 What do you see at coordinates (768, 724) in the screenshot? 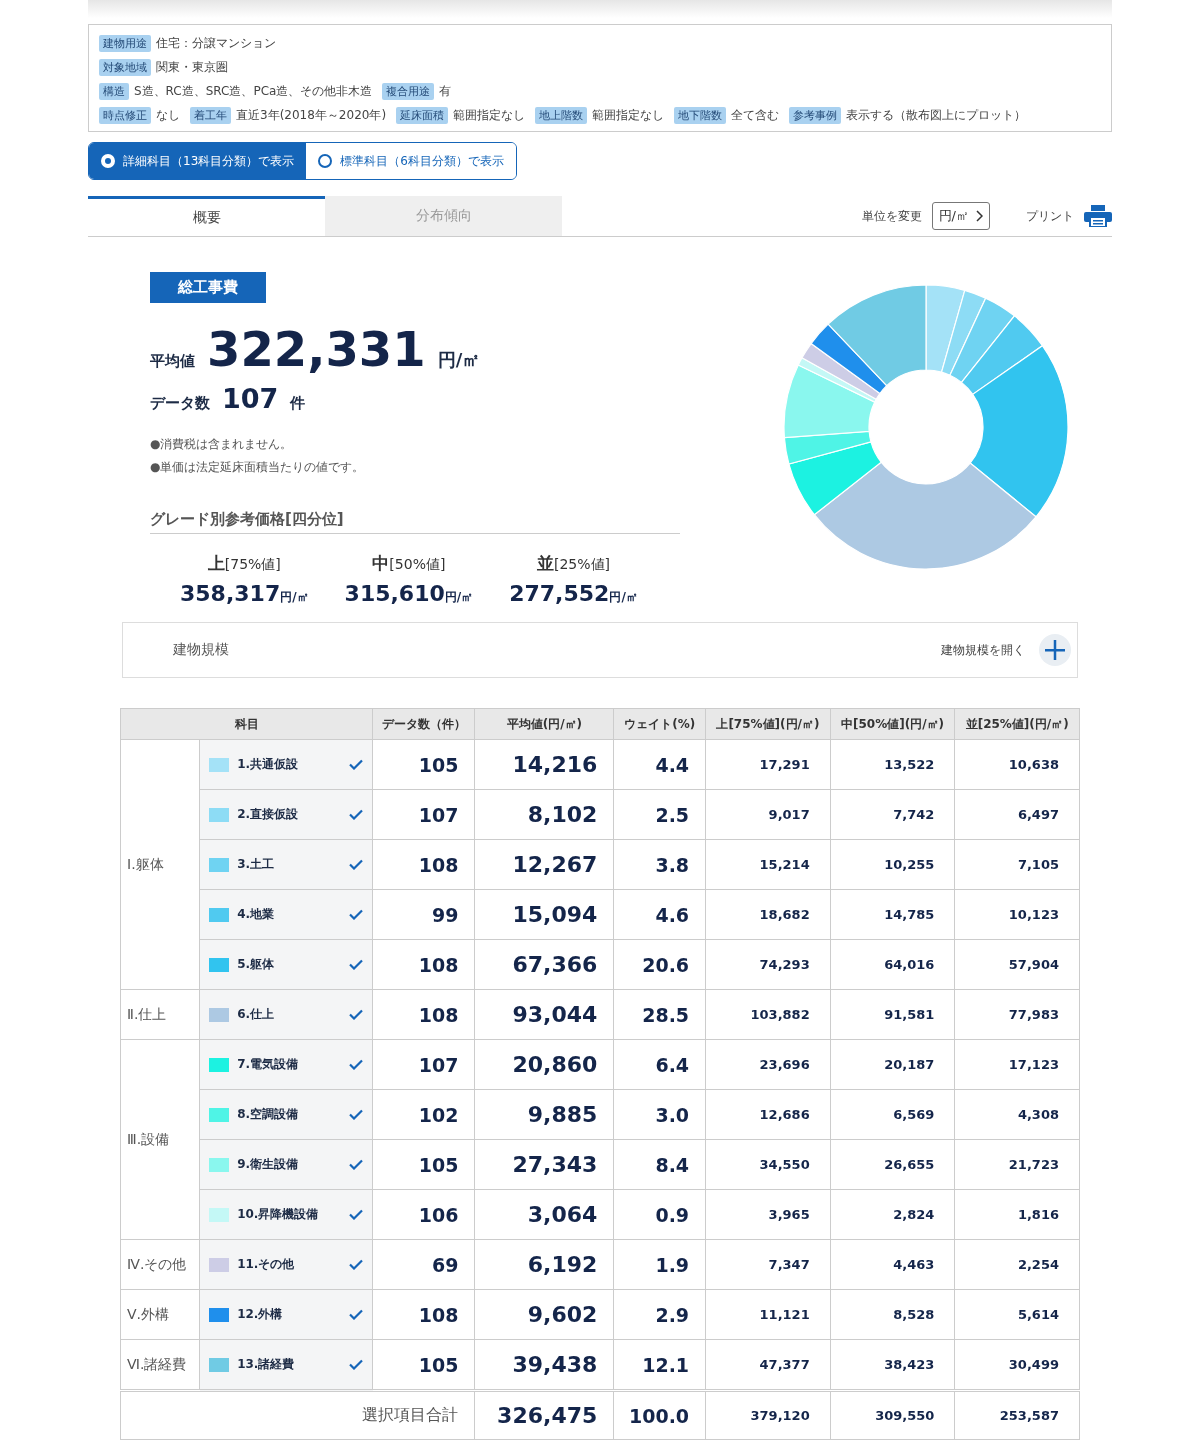
I see `column-header: 上[75%値](円/㎡)` at bounding box center [768, 724].